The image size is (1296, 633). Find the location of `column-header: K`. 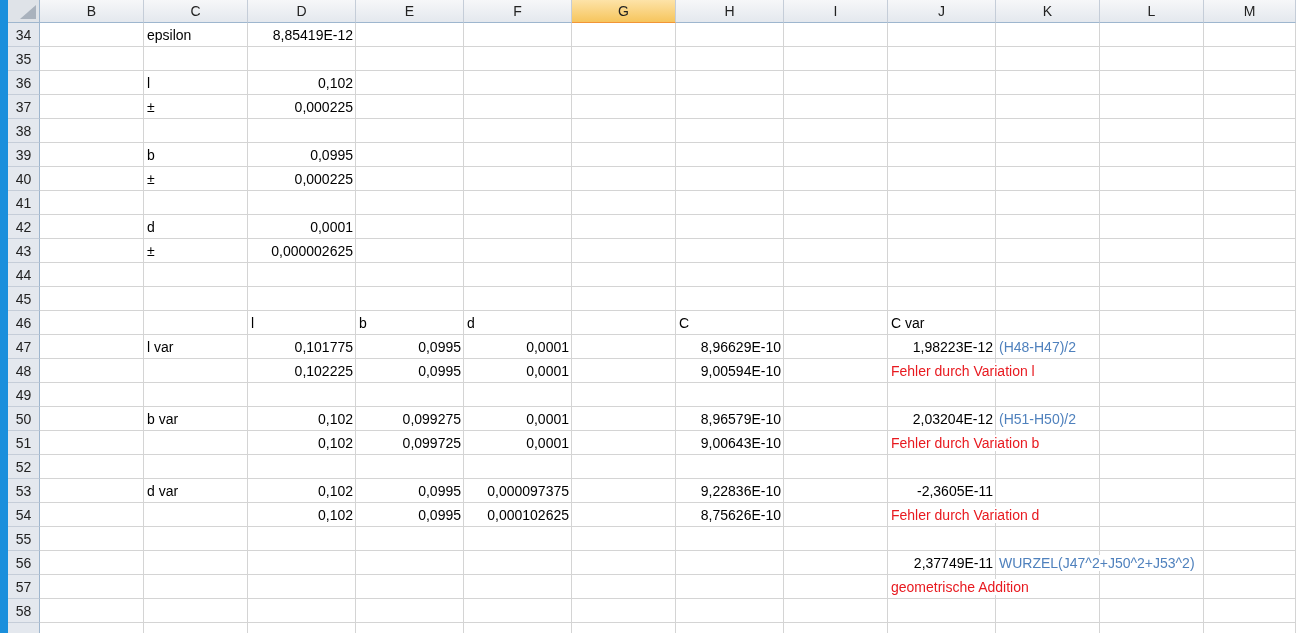

column-header: K is located at coordinates (1048, 11).